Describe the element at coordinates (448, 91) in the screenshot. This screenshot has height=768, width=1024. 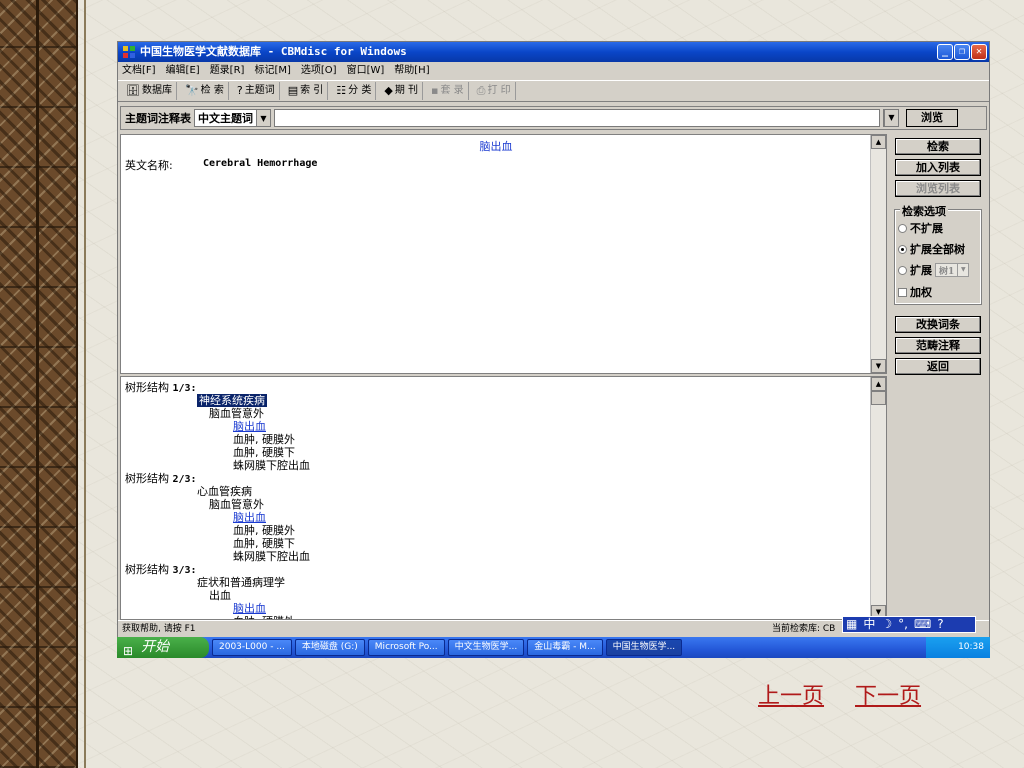
I see `save-record-button: ▪ 套 录` at that location.